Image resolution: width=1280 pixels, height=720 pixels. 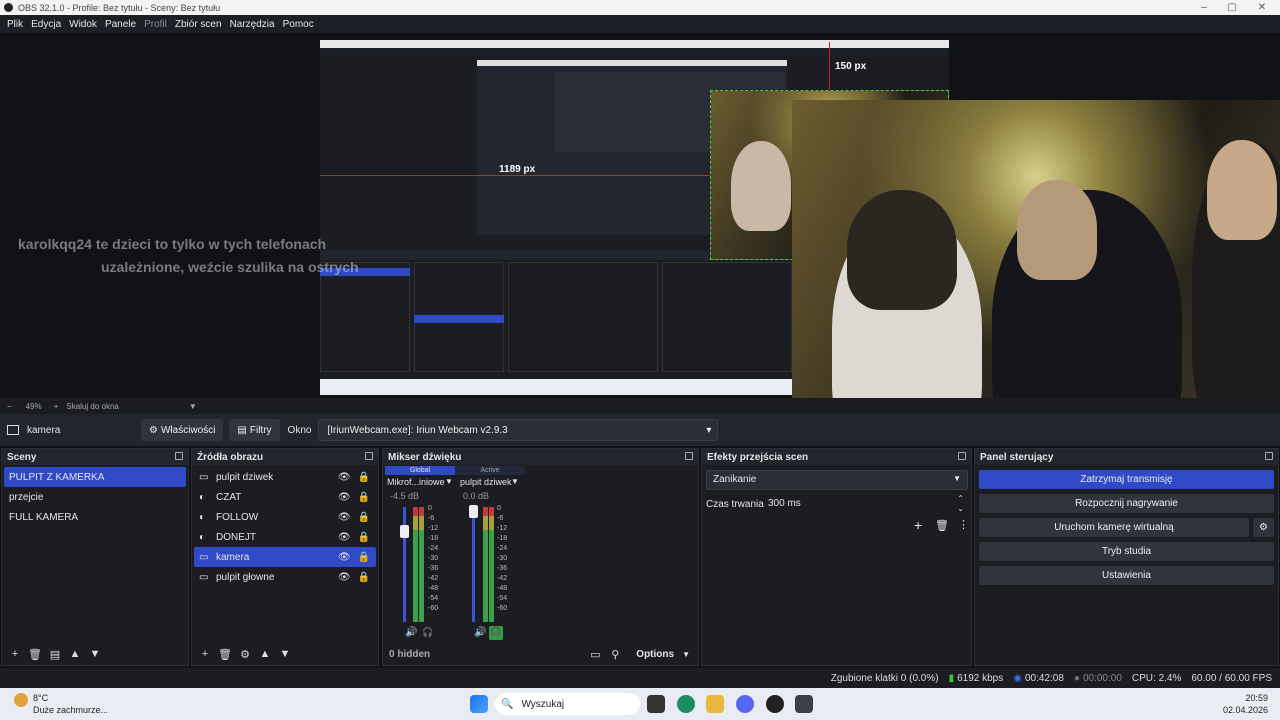 I want to click on virtual-camera-button: Uruchom kamerę wirtualną, so click(x=1114, y=527).